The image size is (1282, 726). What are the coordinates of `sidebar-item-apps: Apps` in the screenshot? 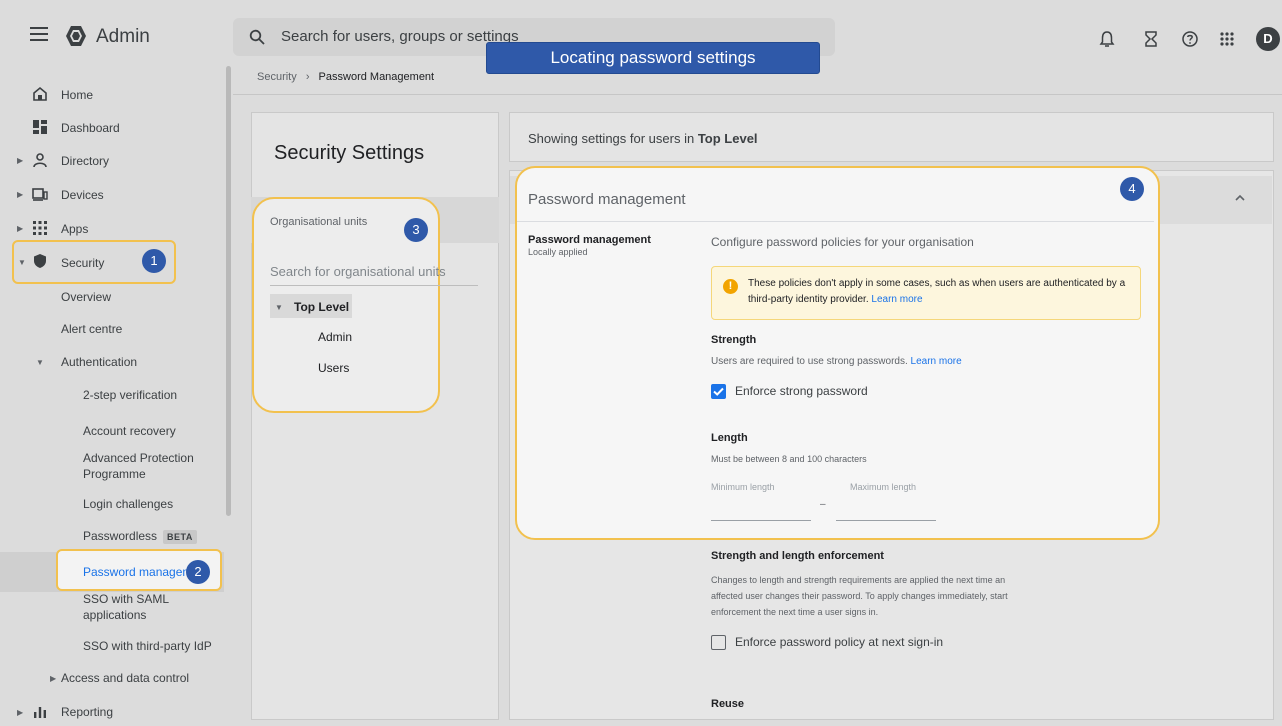 It's located at (74, 229).